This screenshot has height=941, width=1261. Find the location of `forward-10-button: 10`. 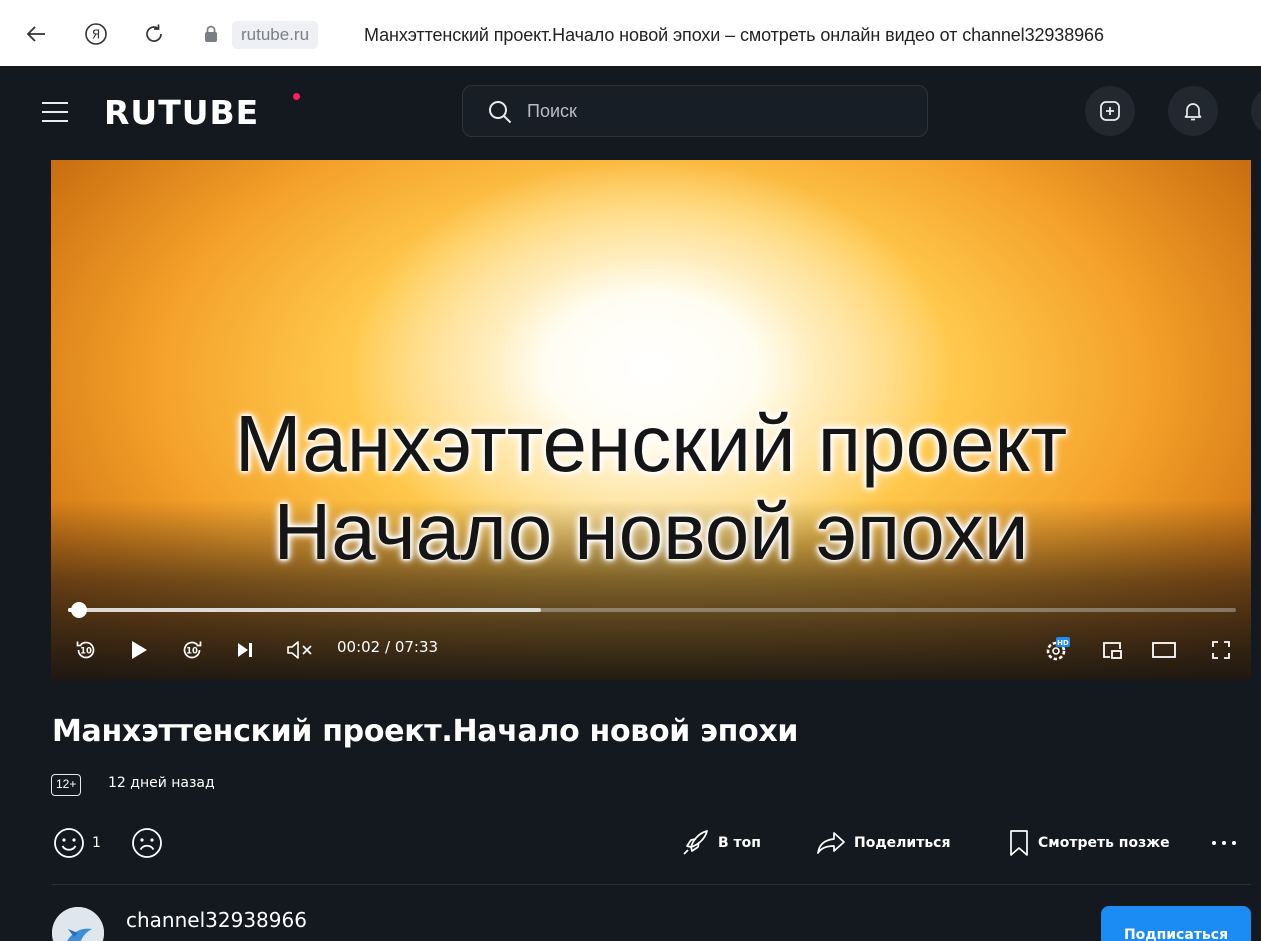

forward-10-button: 10 is located at coordinates (192, 650).